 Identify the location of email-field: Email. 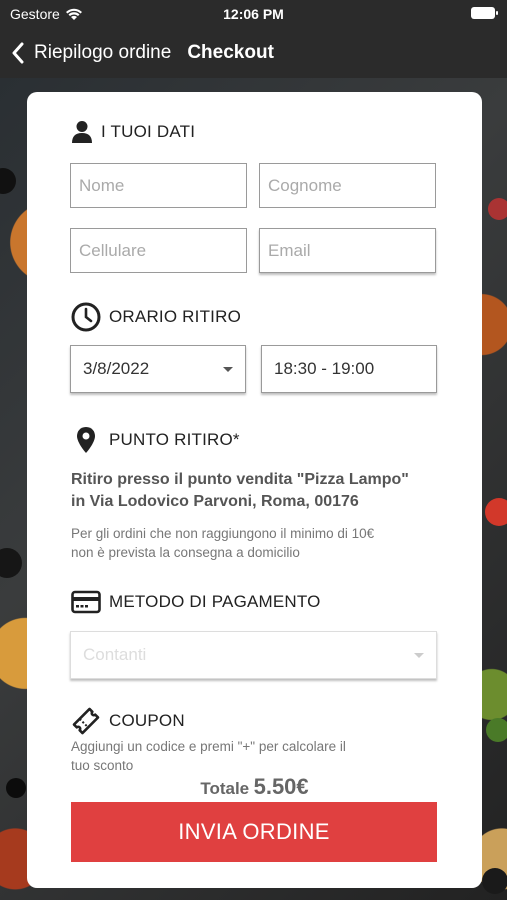
(347, 250).